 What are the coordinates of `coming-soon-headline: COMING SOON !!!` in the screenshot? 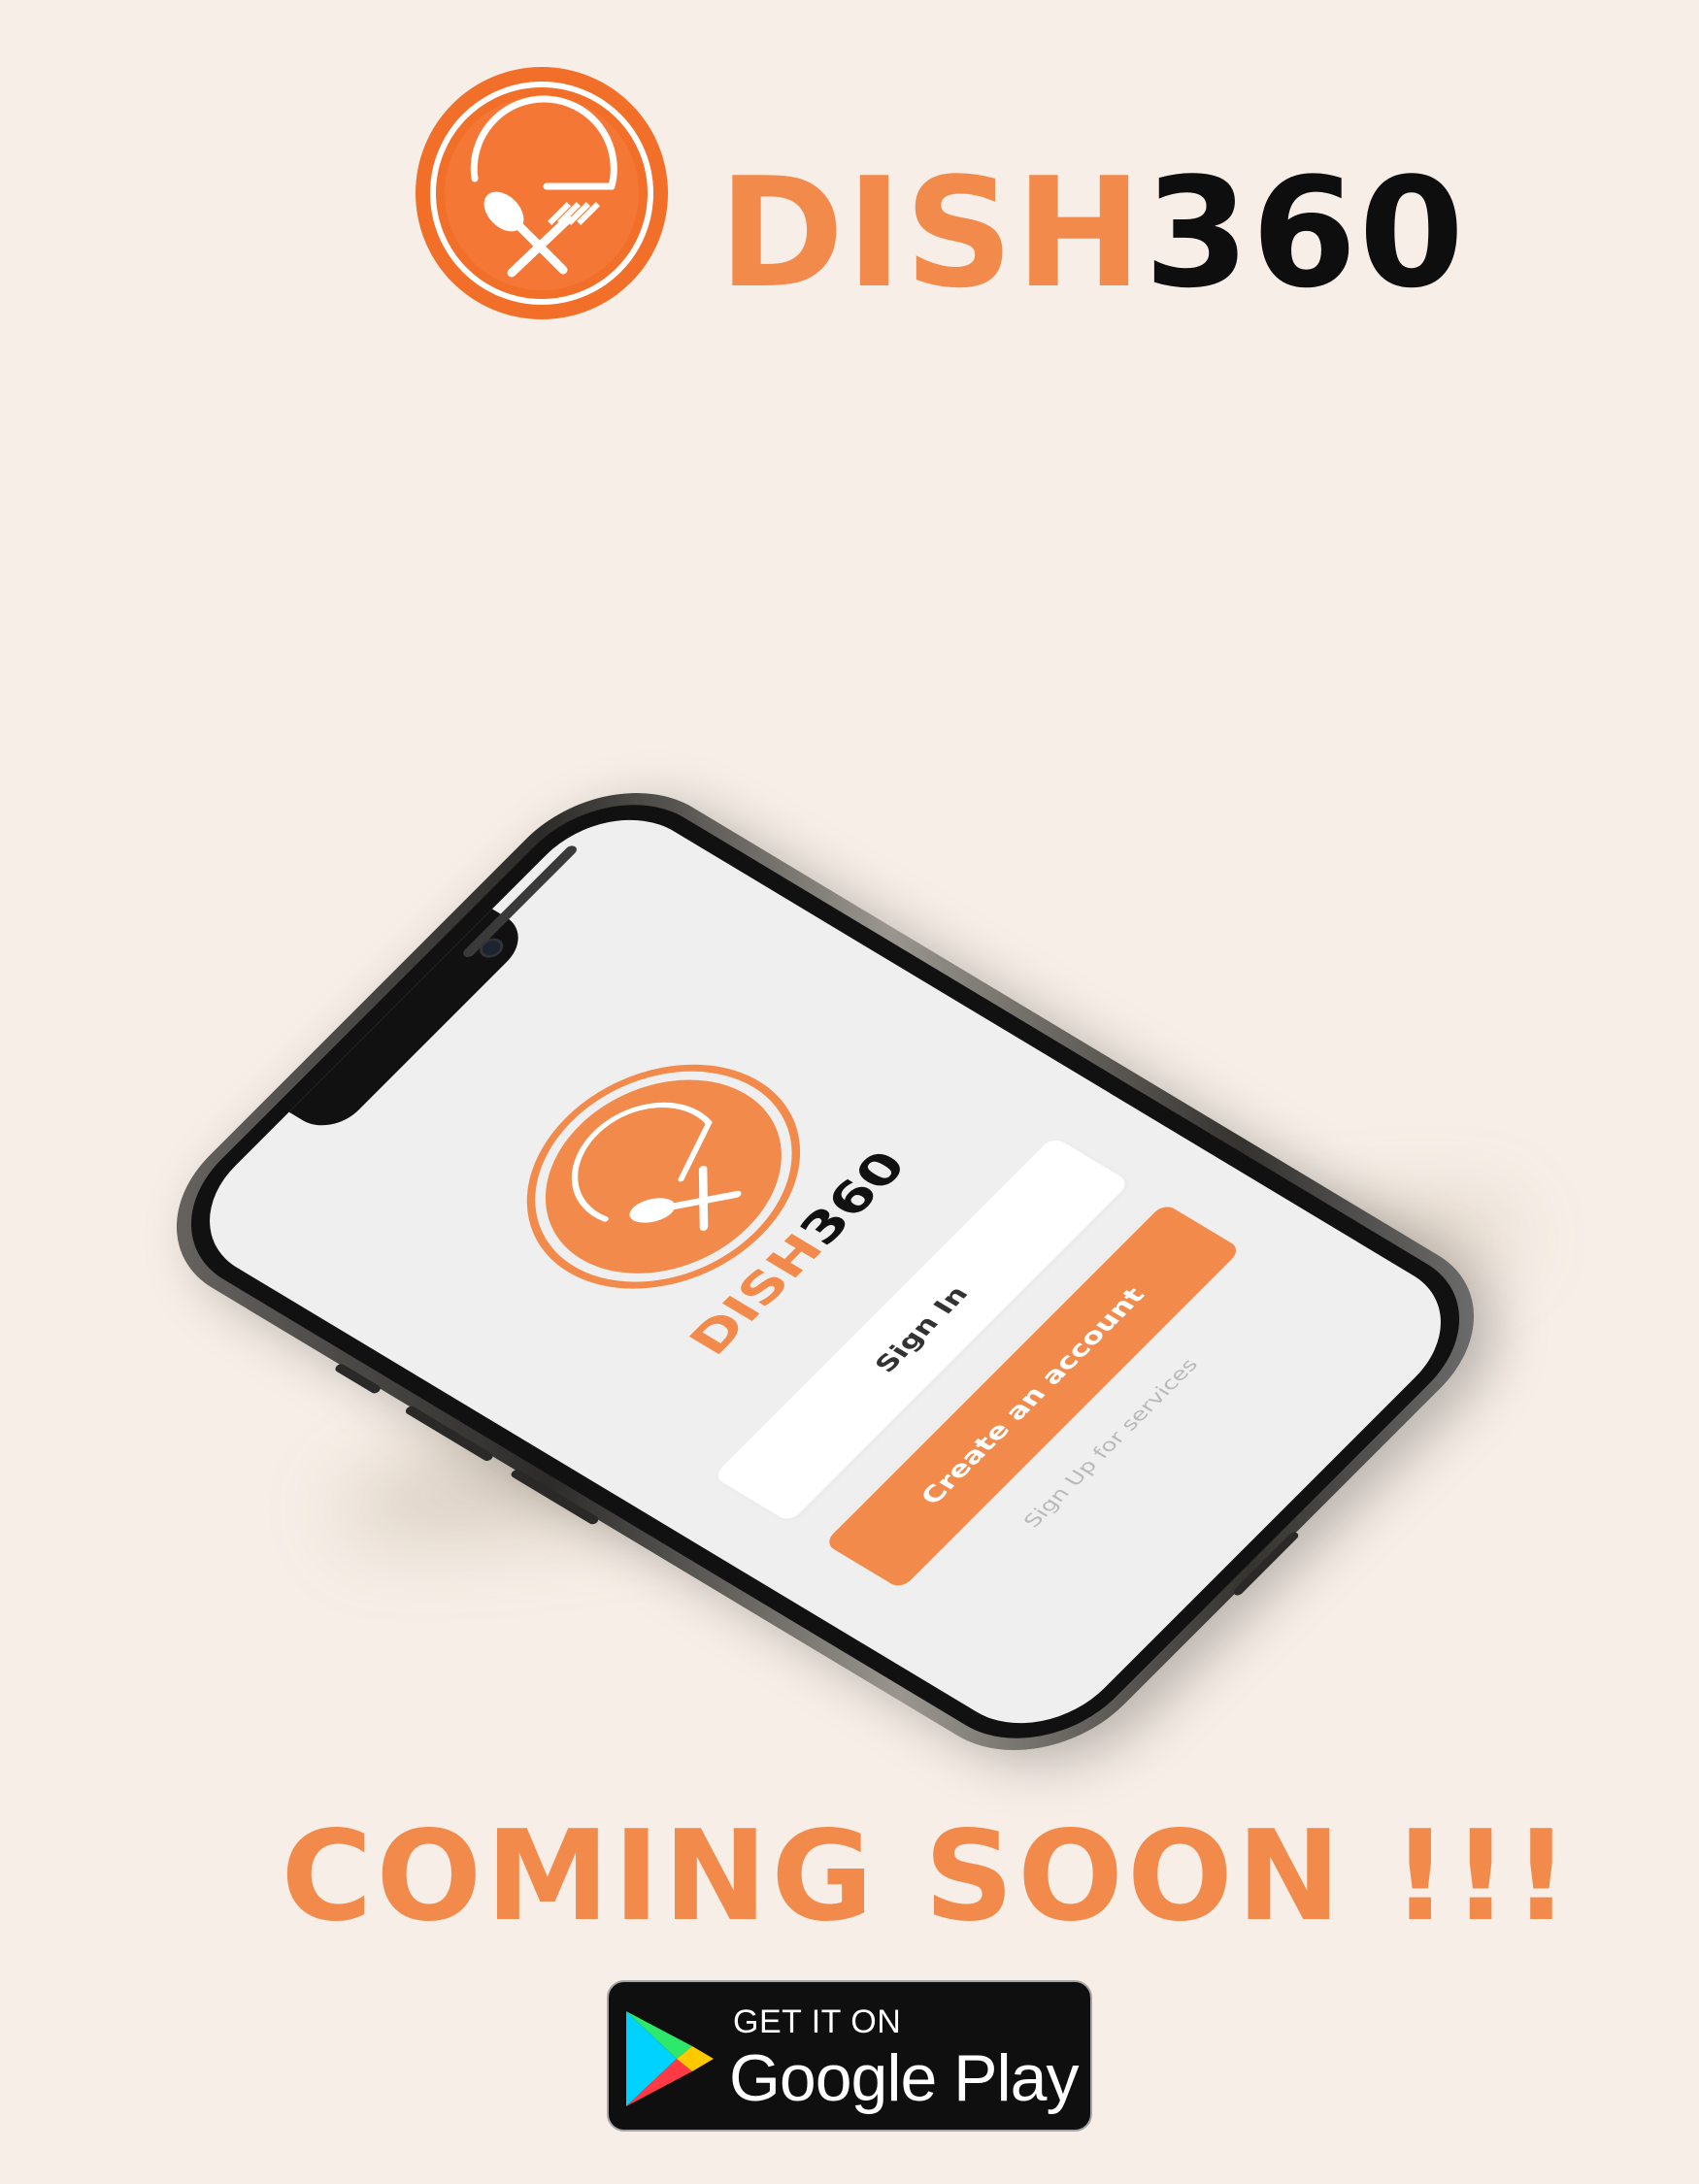 It's located at (927, 1876).